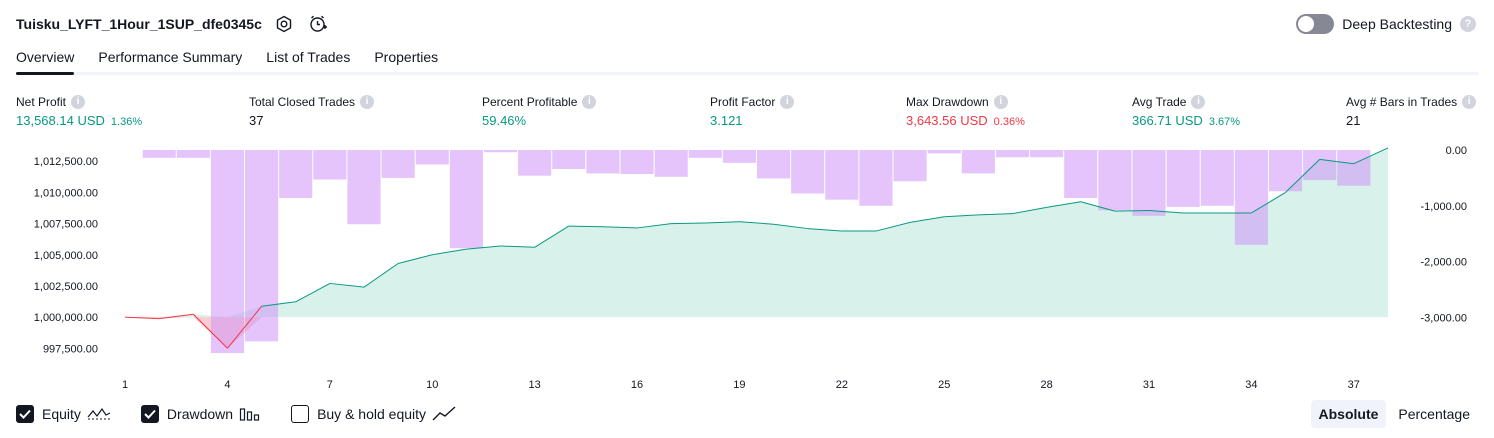  What do you see at coordinates (432, 385) in the screenshot?
I see `x-tick-label: 10` at bounding box center [432, 385].